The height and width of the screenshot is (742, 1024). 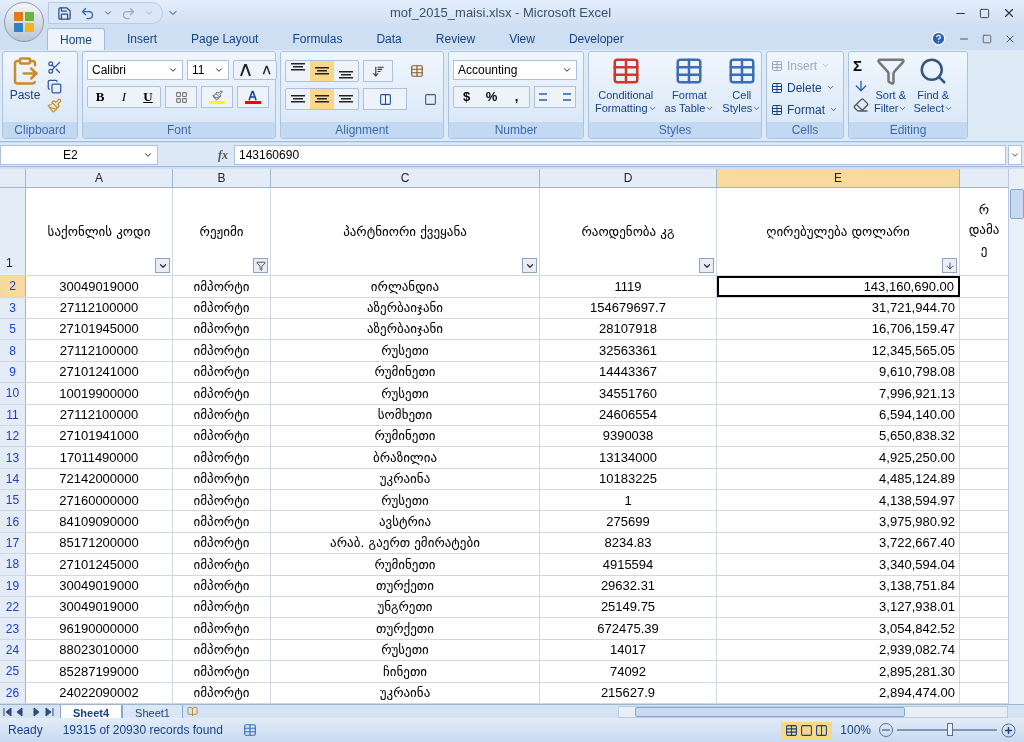 What do you see at coordinates (628, 692) in the screenshot?
I see `table-cell: 215627.9` at bounding box center [628, 692].